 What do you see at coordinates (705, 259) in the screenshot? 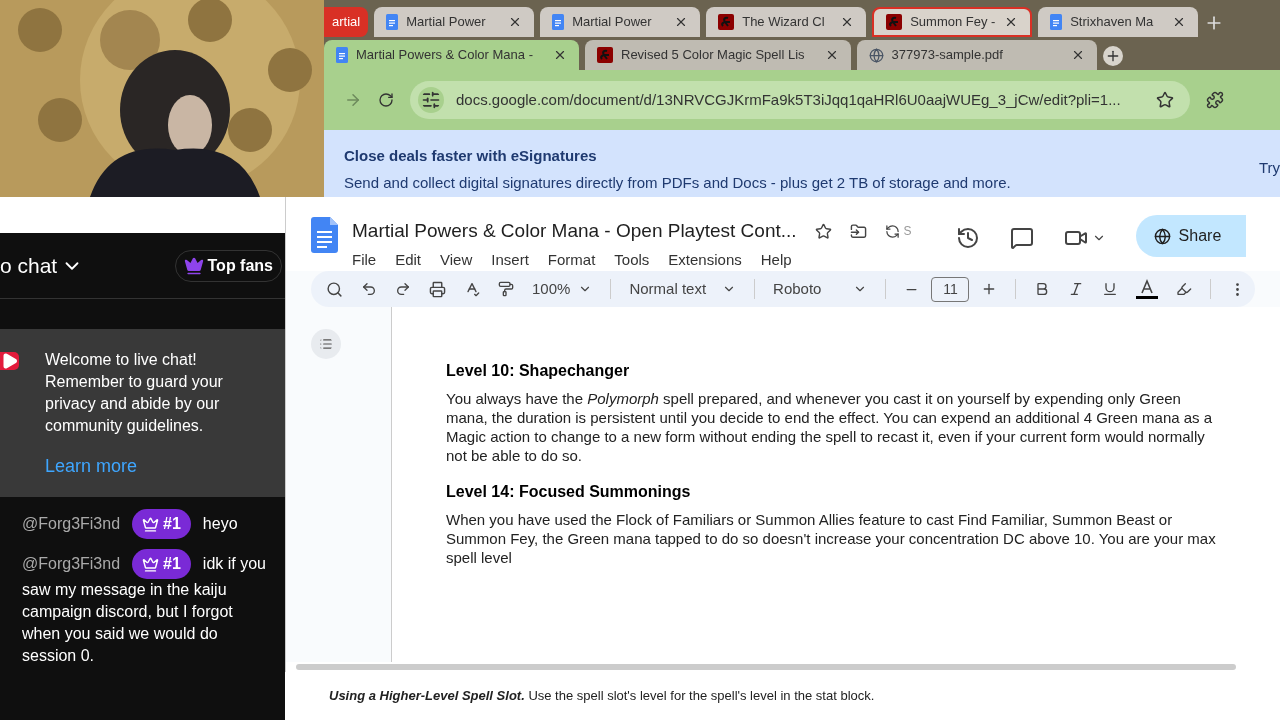
I see `menu-item: Extensions` at bounding box center [705, 259].